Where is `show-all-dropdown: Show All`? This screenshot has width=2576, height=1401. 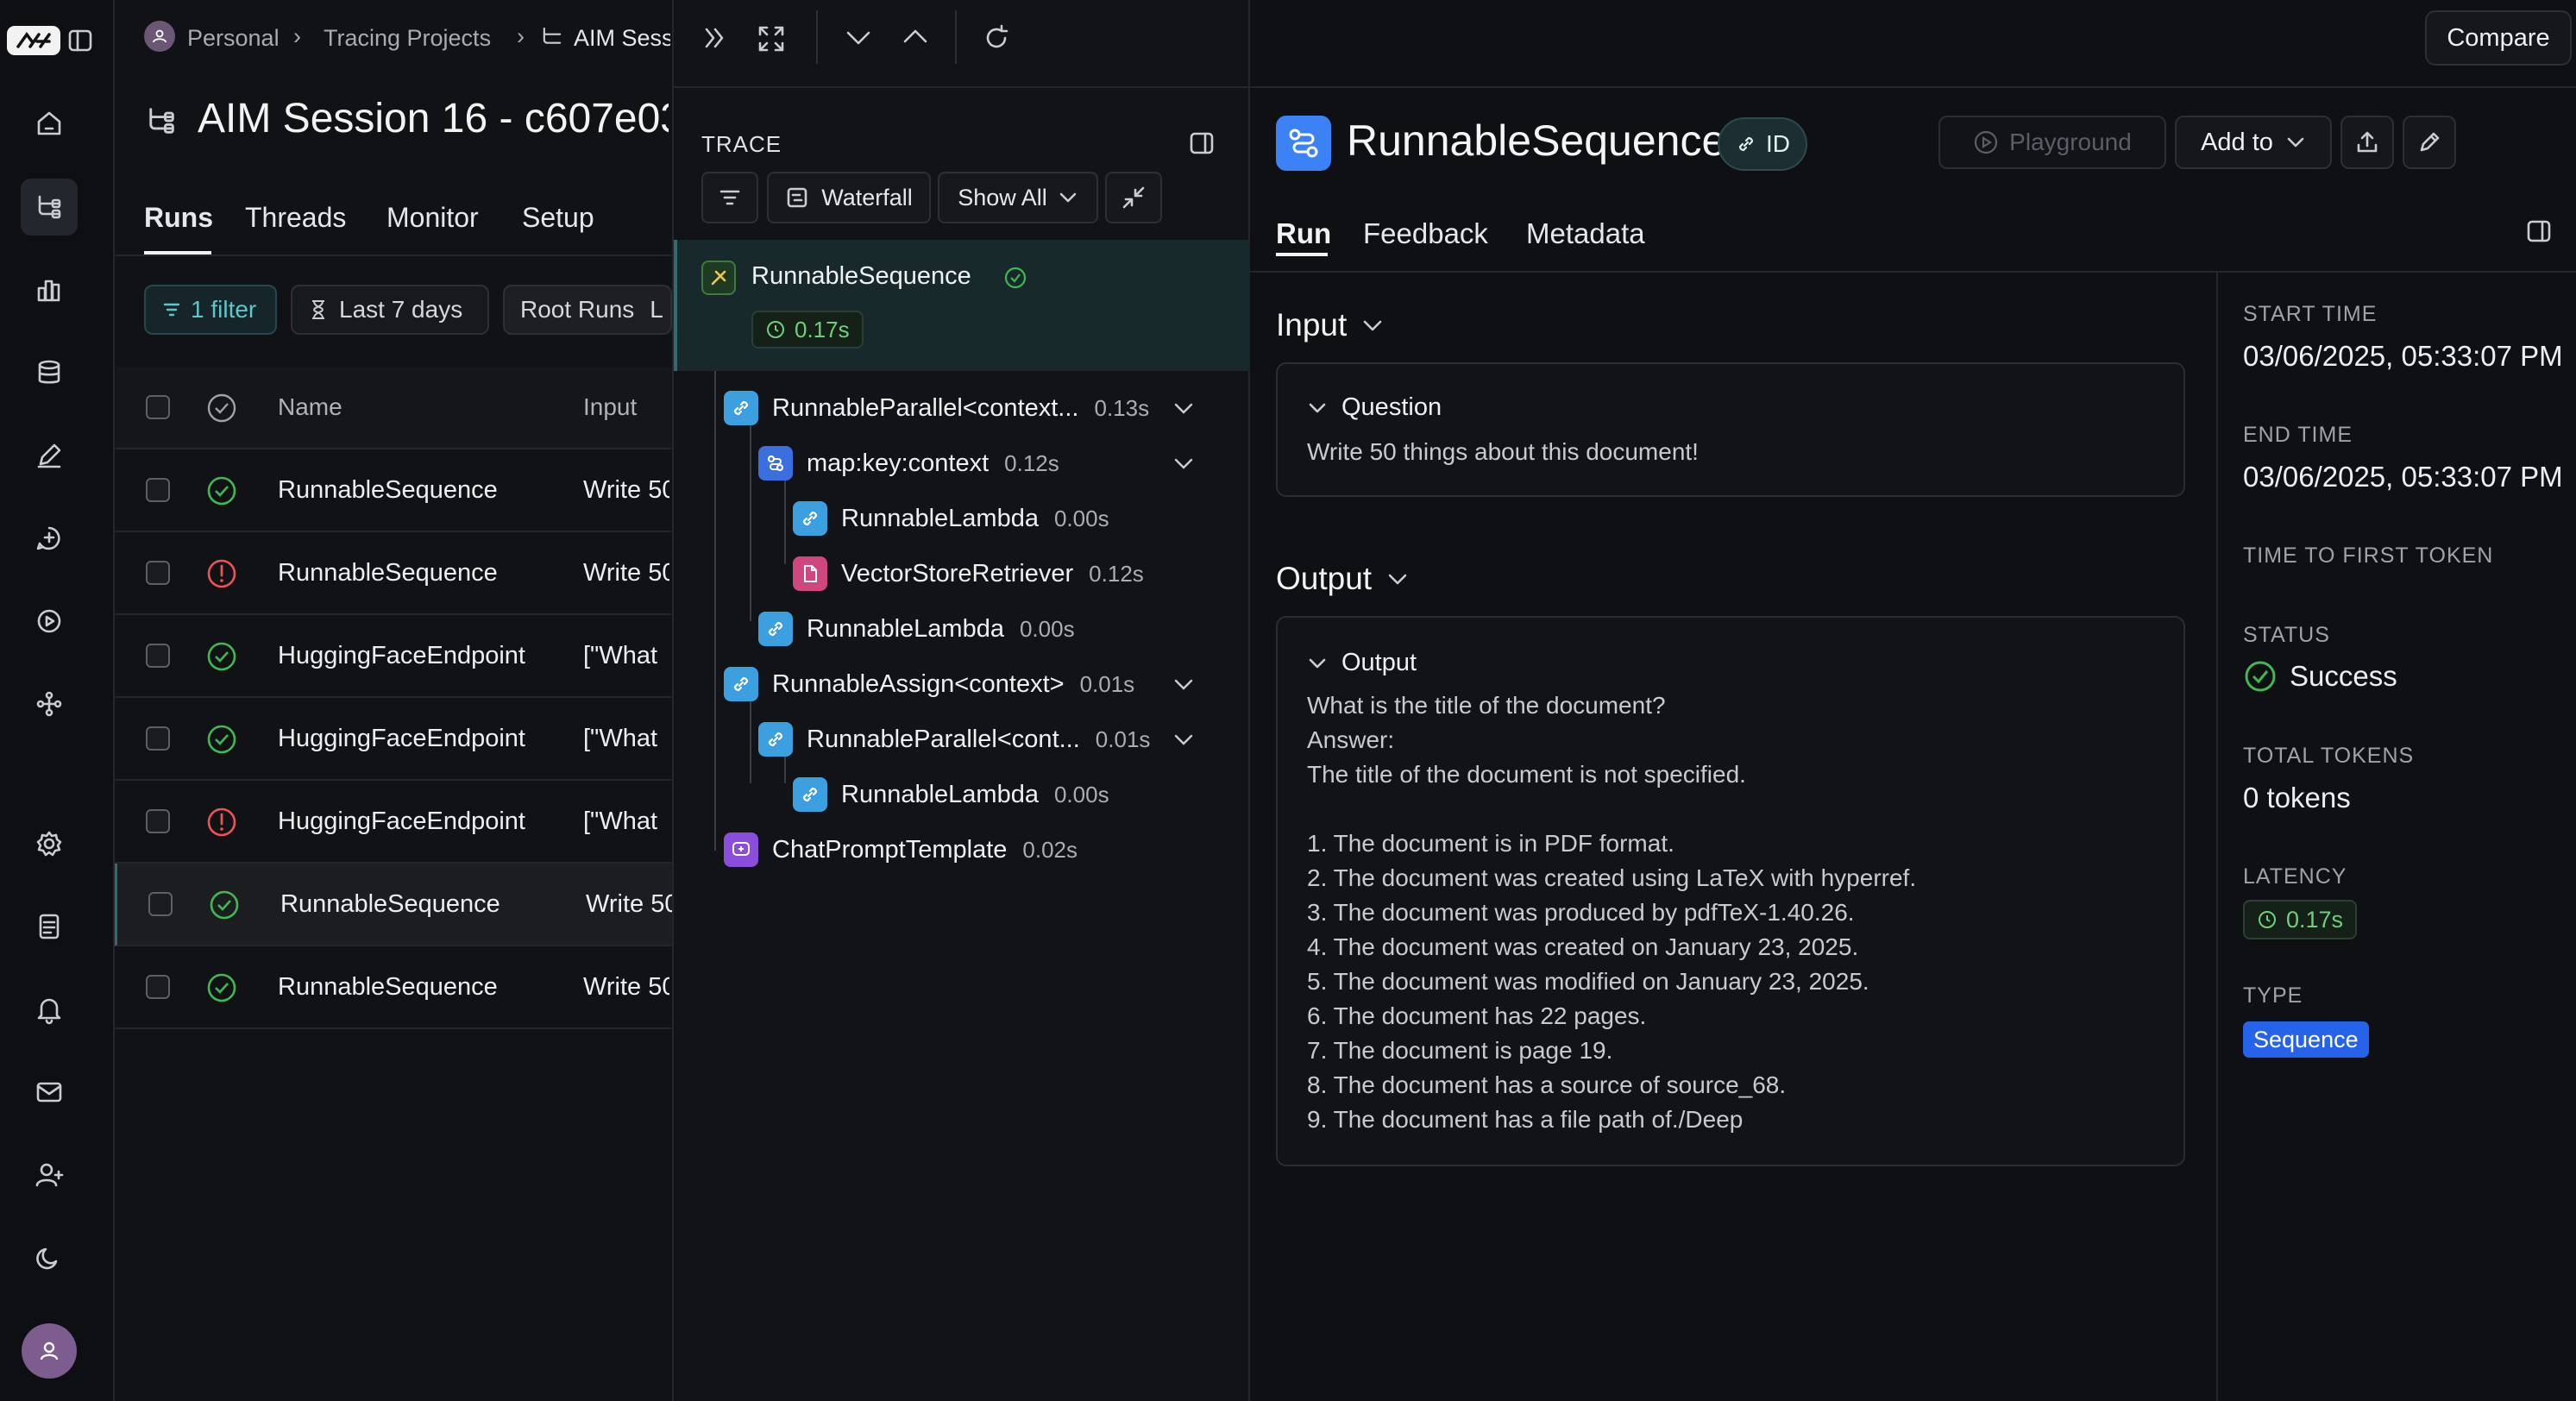
show-all-dropdown: Show All is located at coordinates (1018, 197).